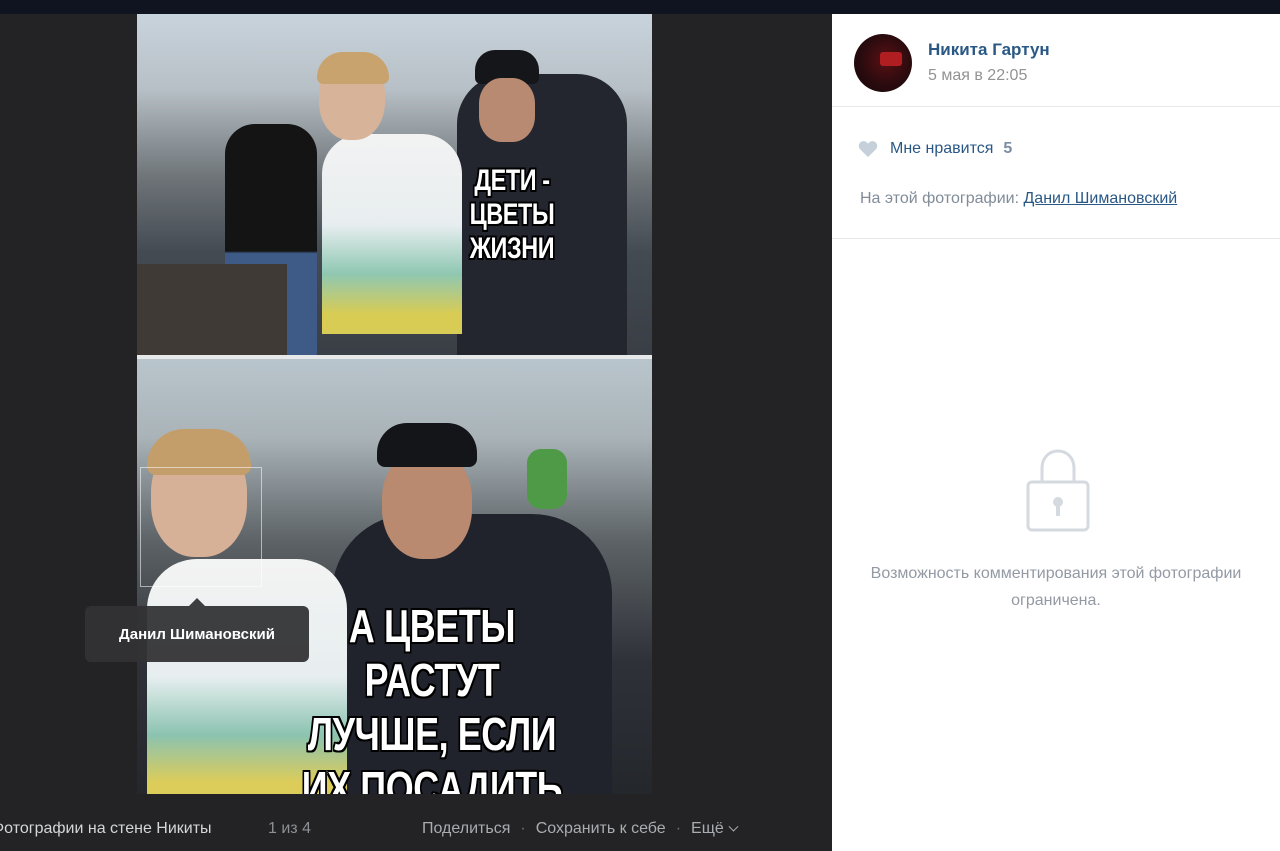 This screenshot has height=851, width=1280. What do you see at coordinates (512, 214) in the screenshot?
I see `meme-caption-top: ДЕТИ - ЦВЕТЫ ЖИЗНИ` at bounding box center [512, 214].